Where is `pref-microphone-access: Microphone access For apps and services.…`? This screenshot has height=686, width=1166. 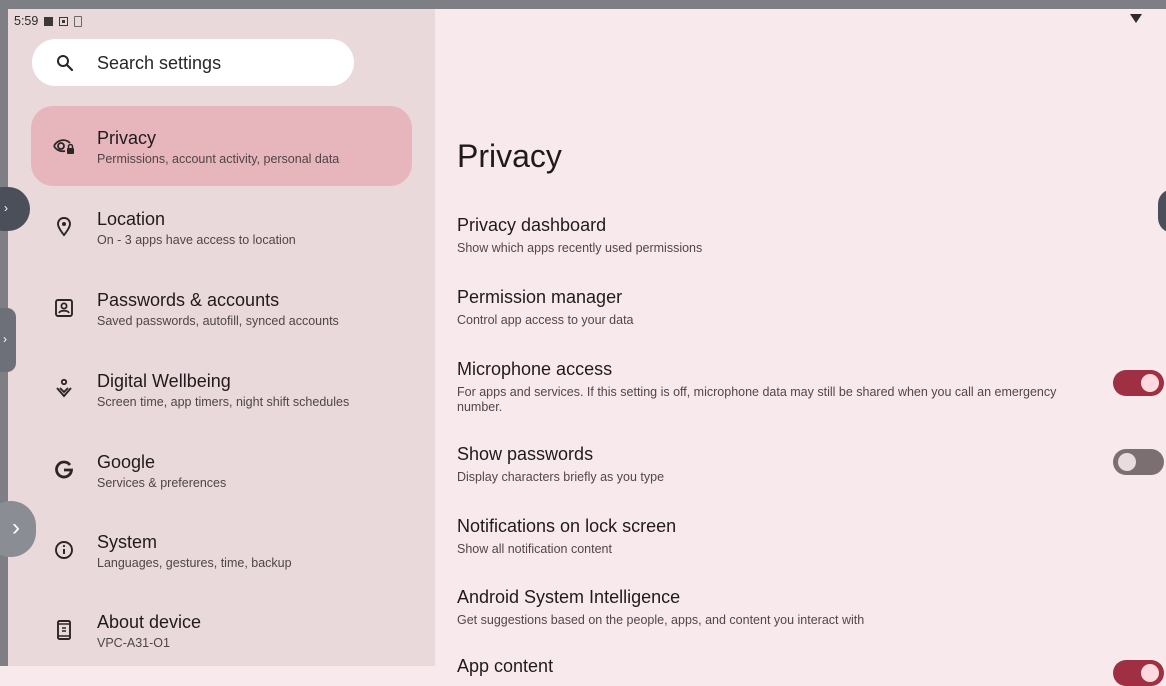 pref-microphone-access: Microphone access For apps and services.… is located at coordinates (767, 387).